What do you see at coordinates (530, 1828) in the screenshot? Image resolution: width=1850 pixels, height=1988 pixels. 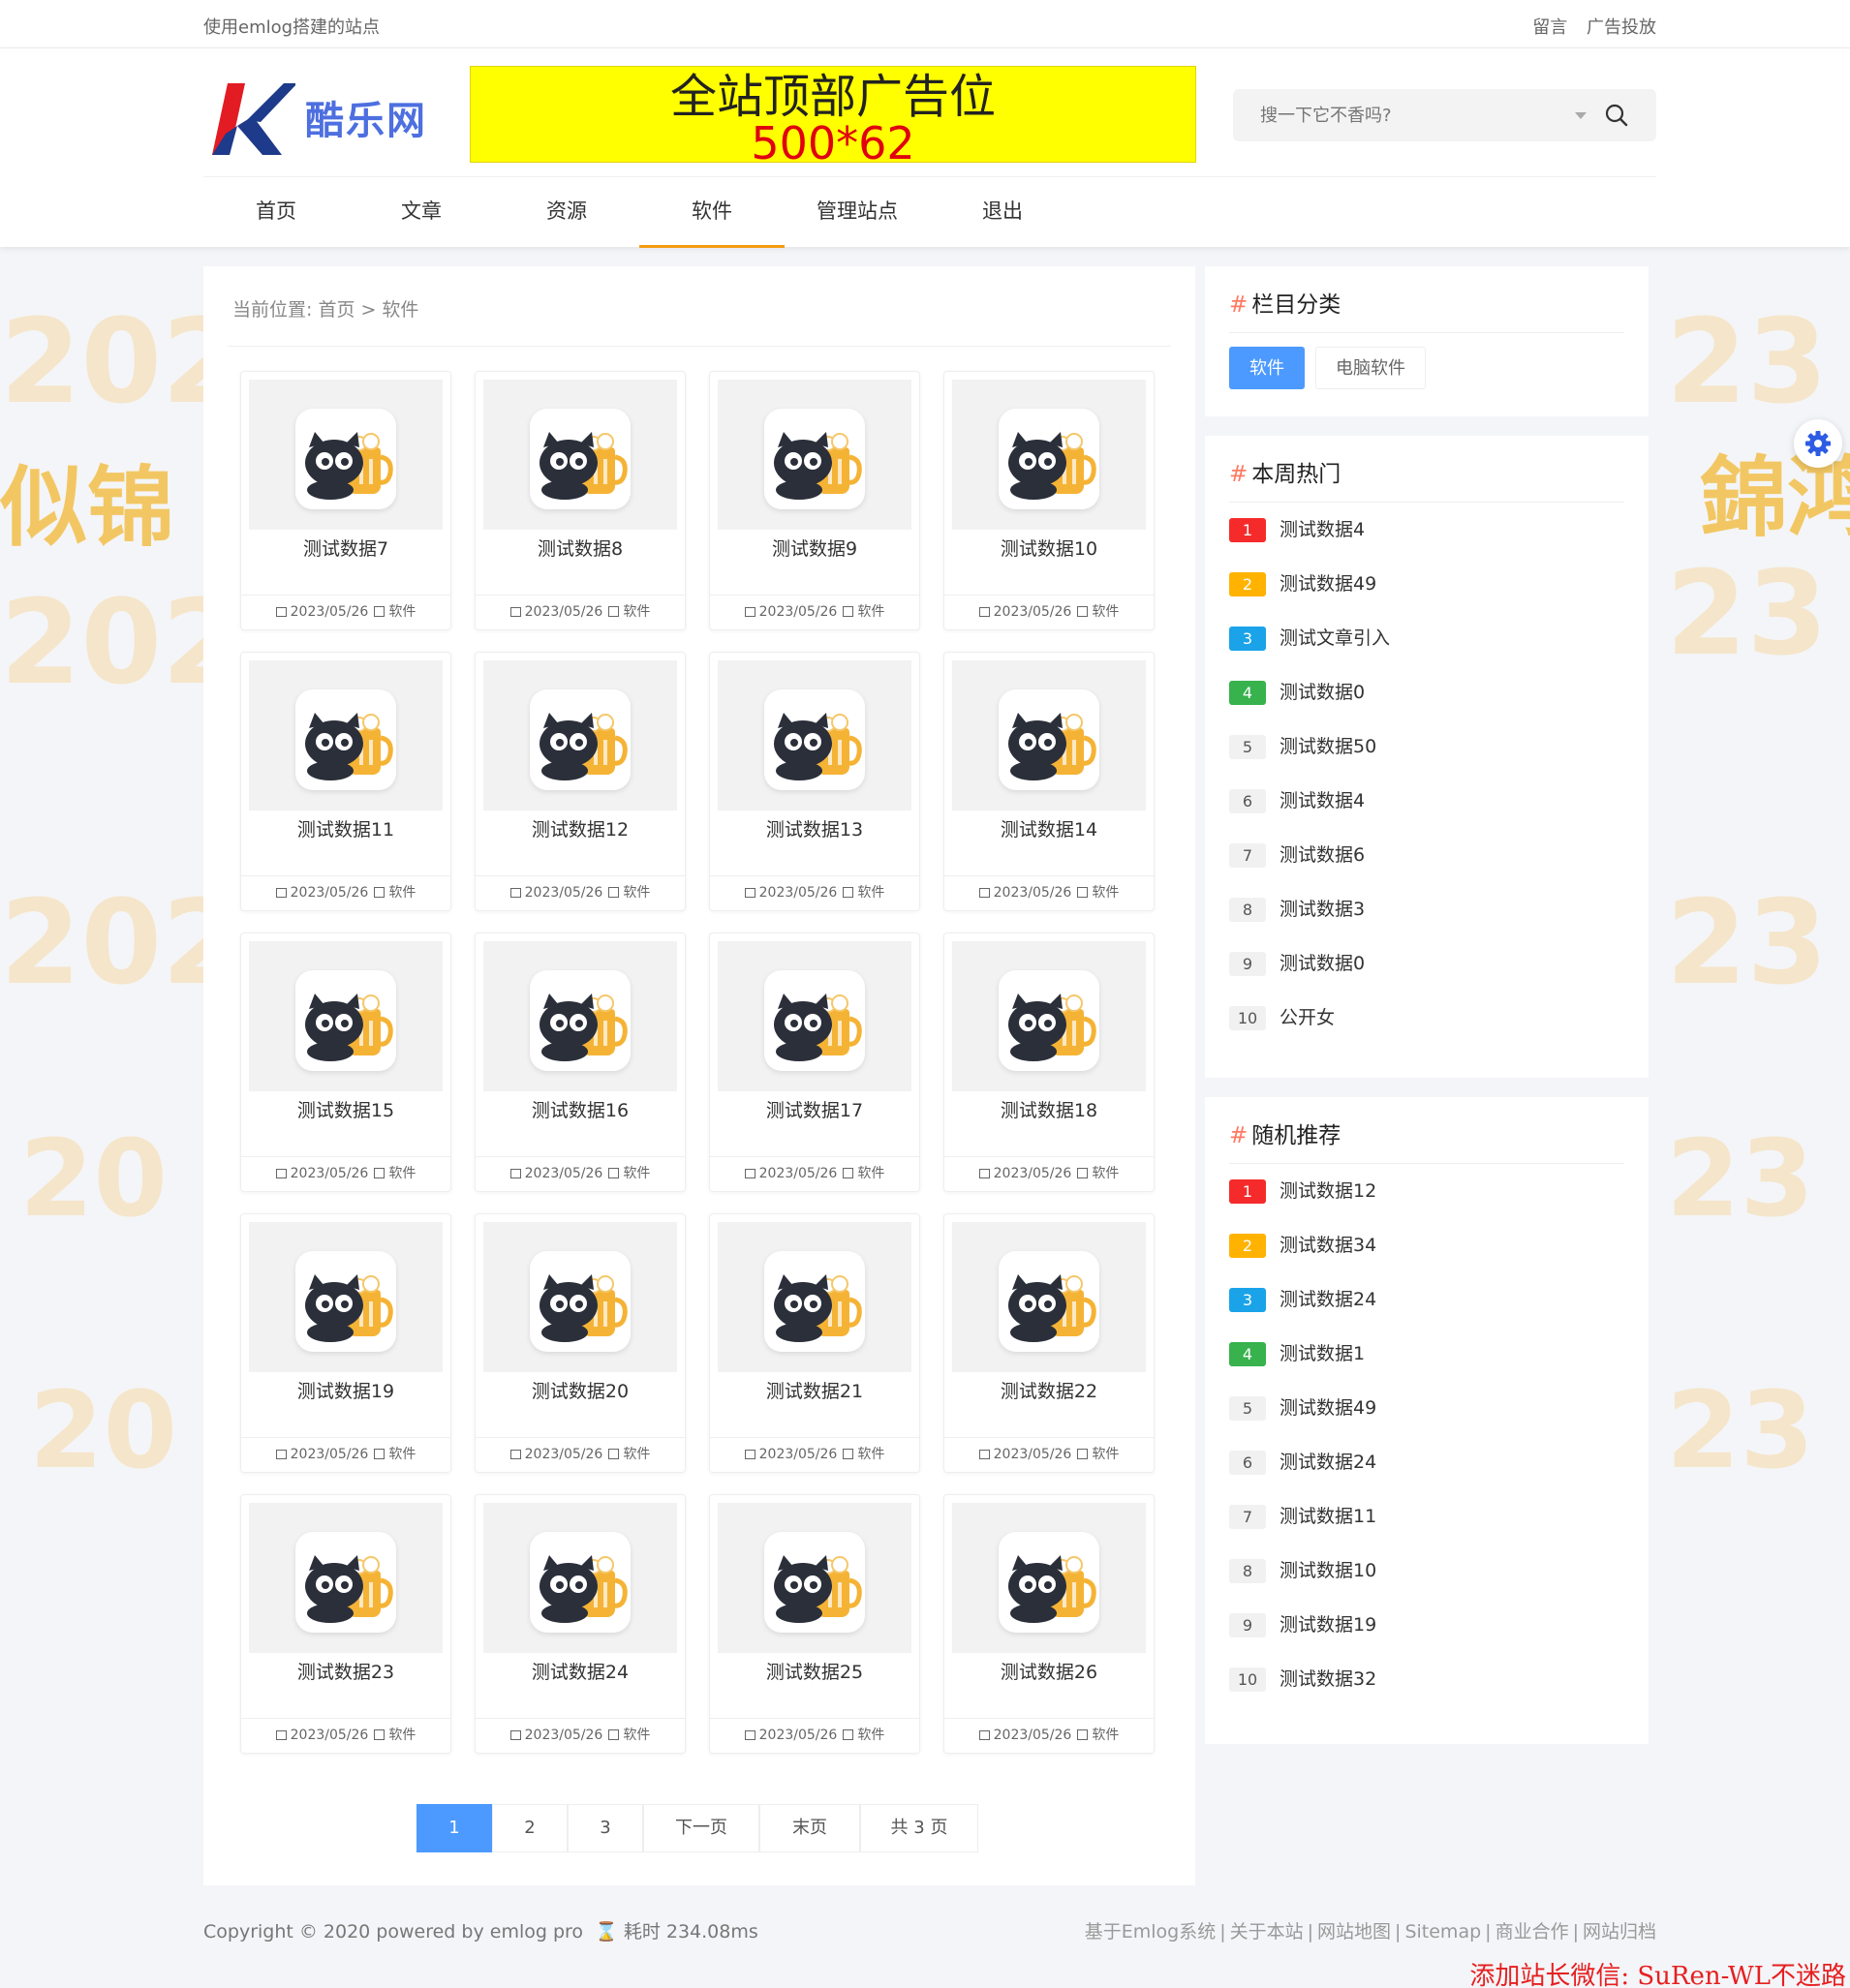 I see `page-2-button: 2` at bounding box center [530, 1828].